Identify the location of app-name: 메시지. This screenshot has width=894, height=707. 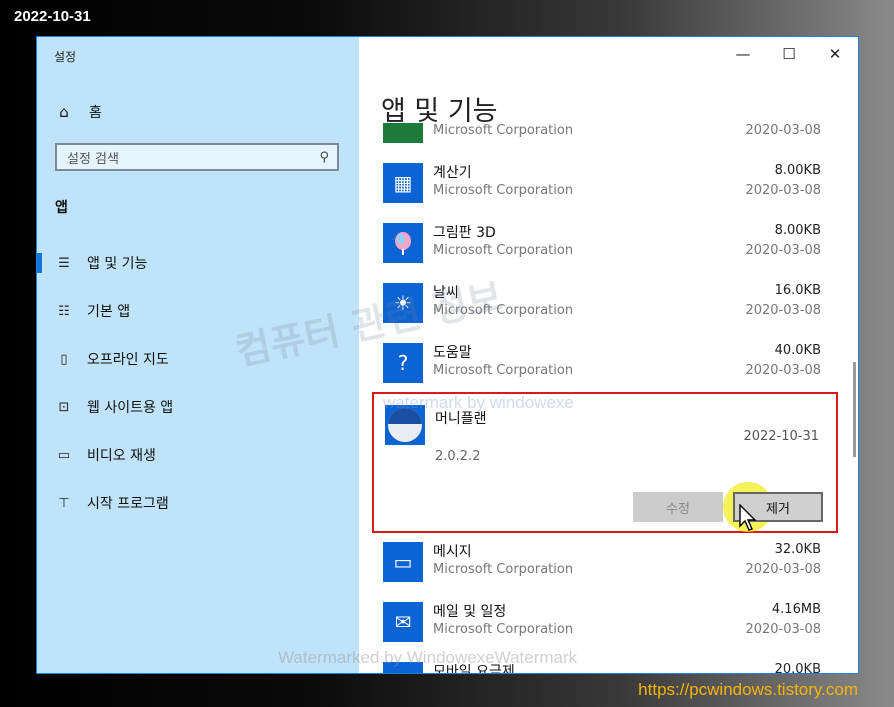
(452, 552).